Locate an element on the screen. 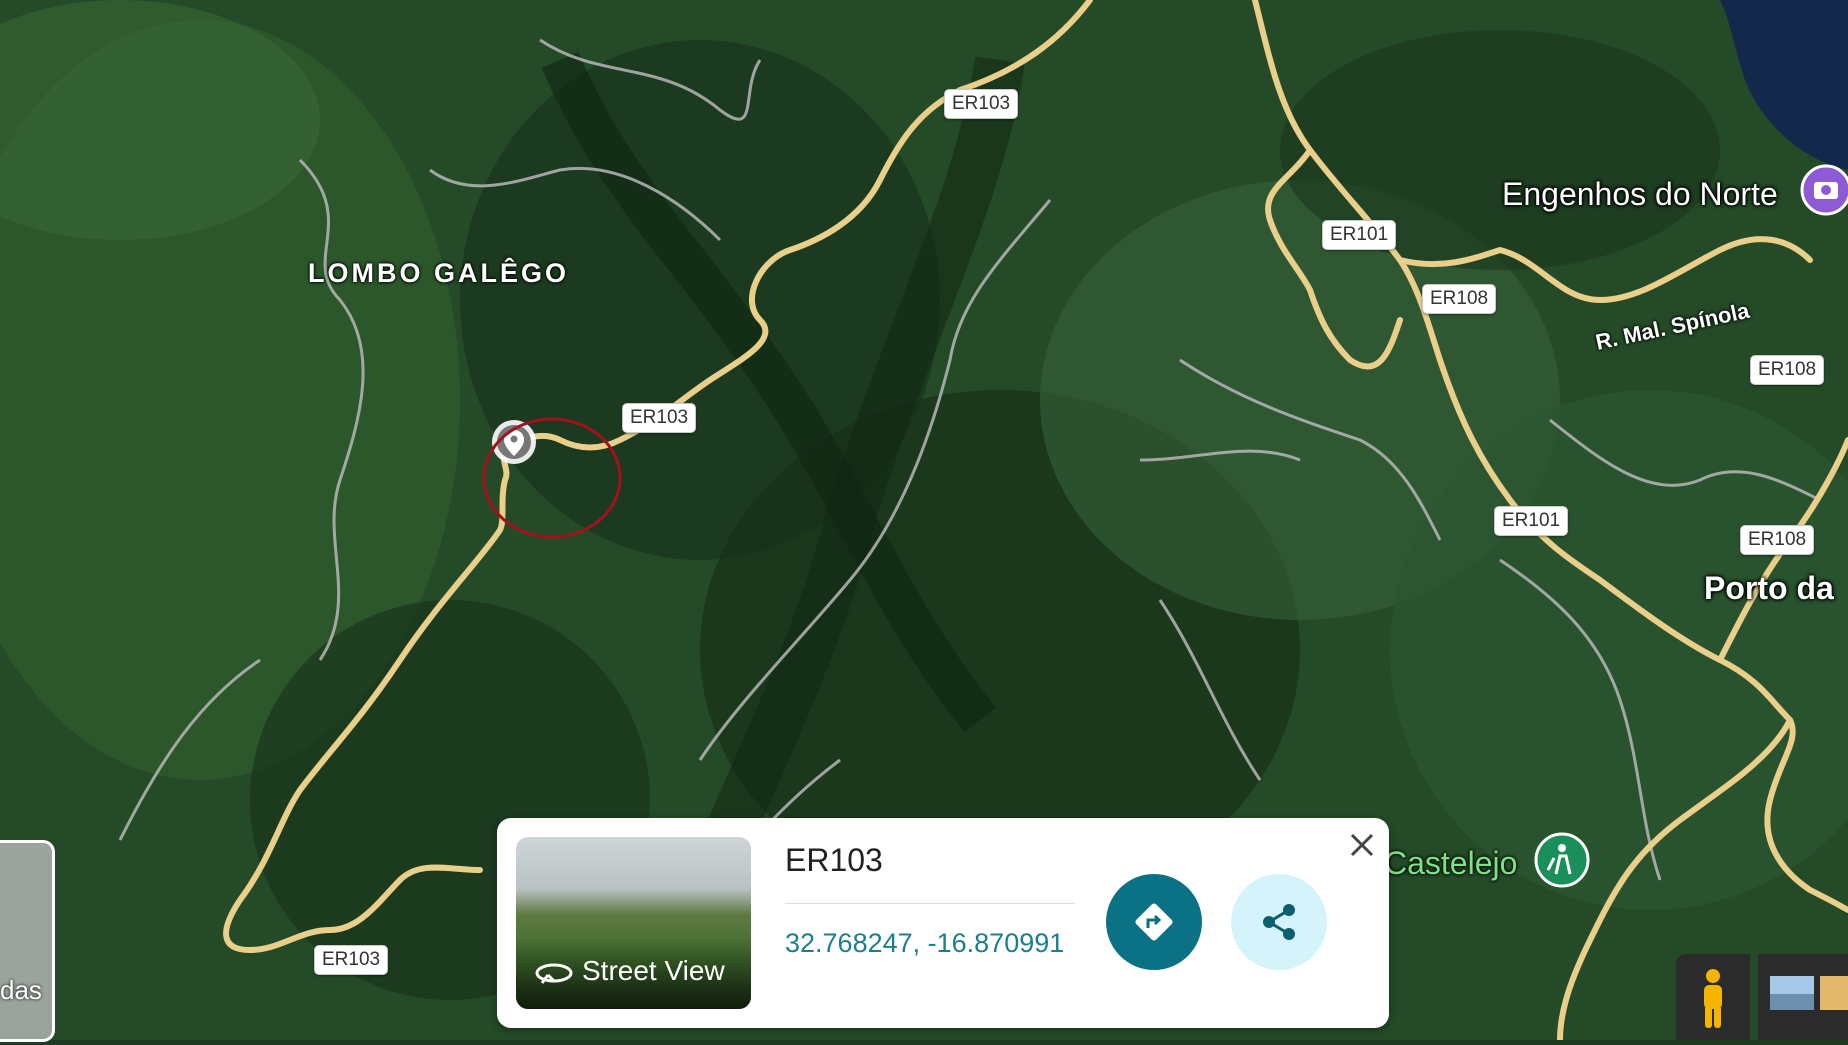 This screenshot has height=1045, width=1848. hiking-poi-icon is located at coordinates (1562, 860).